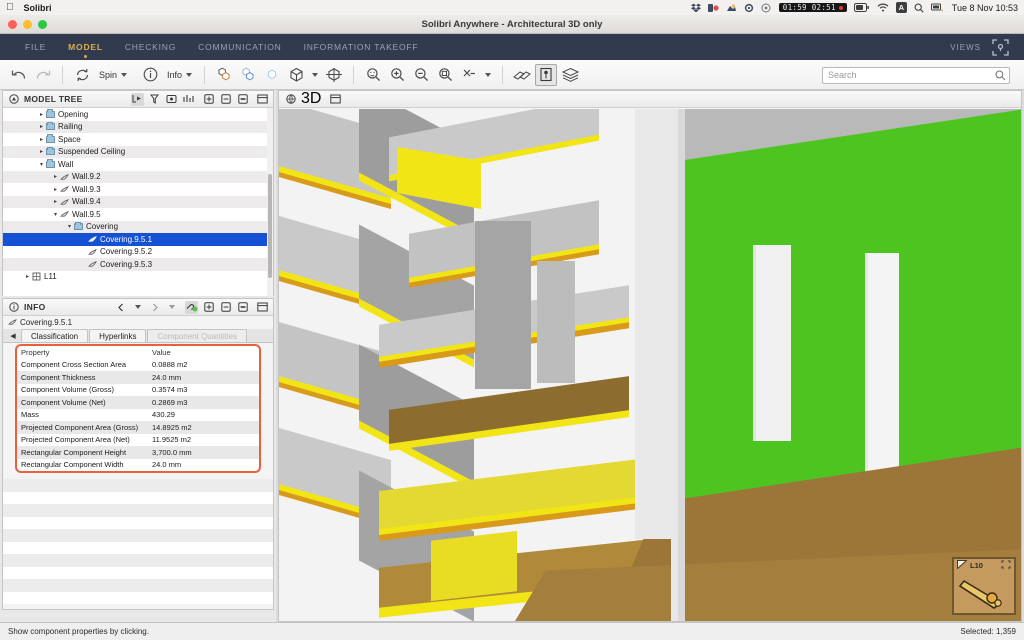  What do you see at coordinates (469, 75) in the screenshot?
I see `pick-tool-icon` at bounding box center [469, 75].